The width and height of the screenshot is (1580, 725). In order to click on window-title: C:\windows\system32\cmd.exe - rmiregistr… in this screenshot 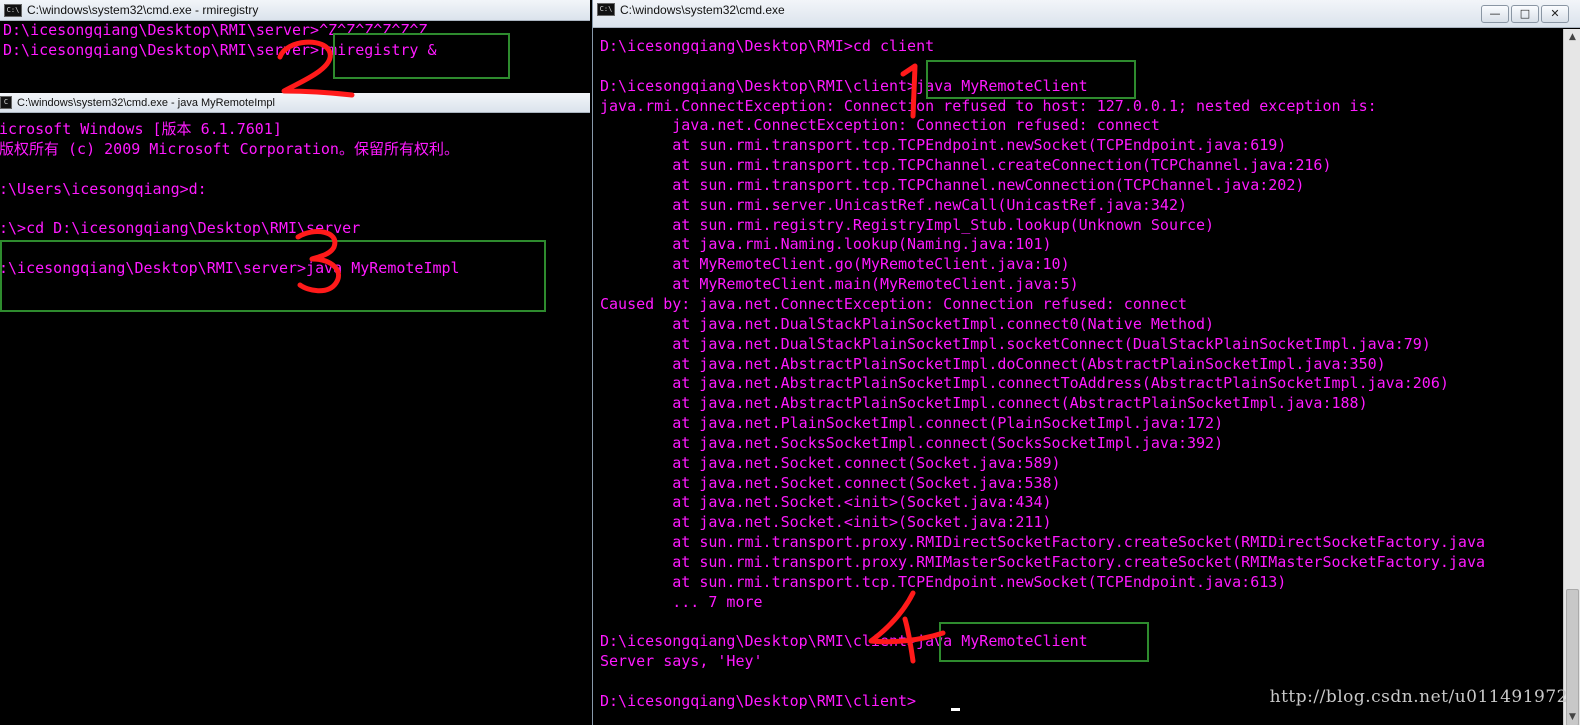, I will do `click(143, 10)`.